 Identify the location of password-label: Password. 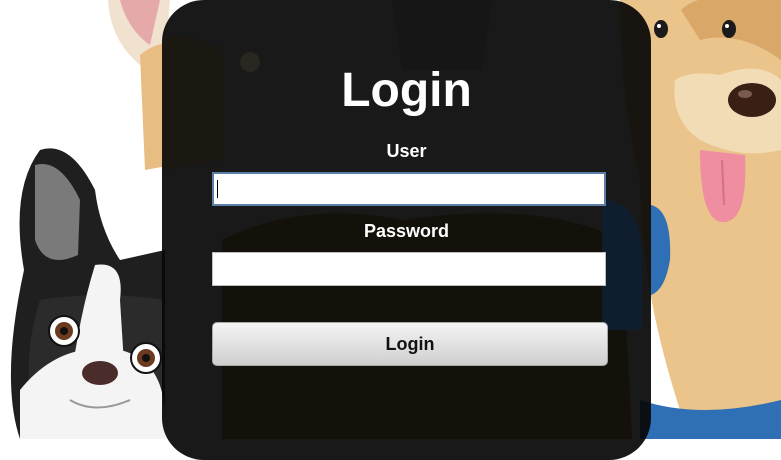
(406, 231).